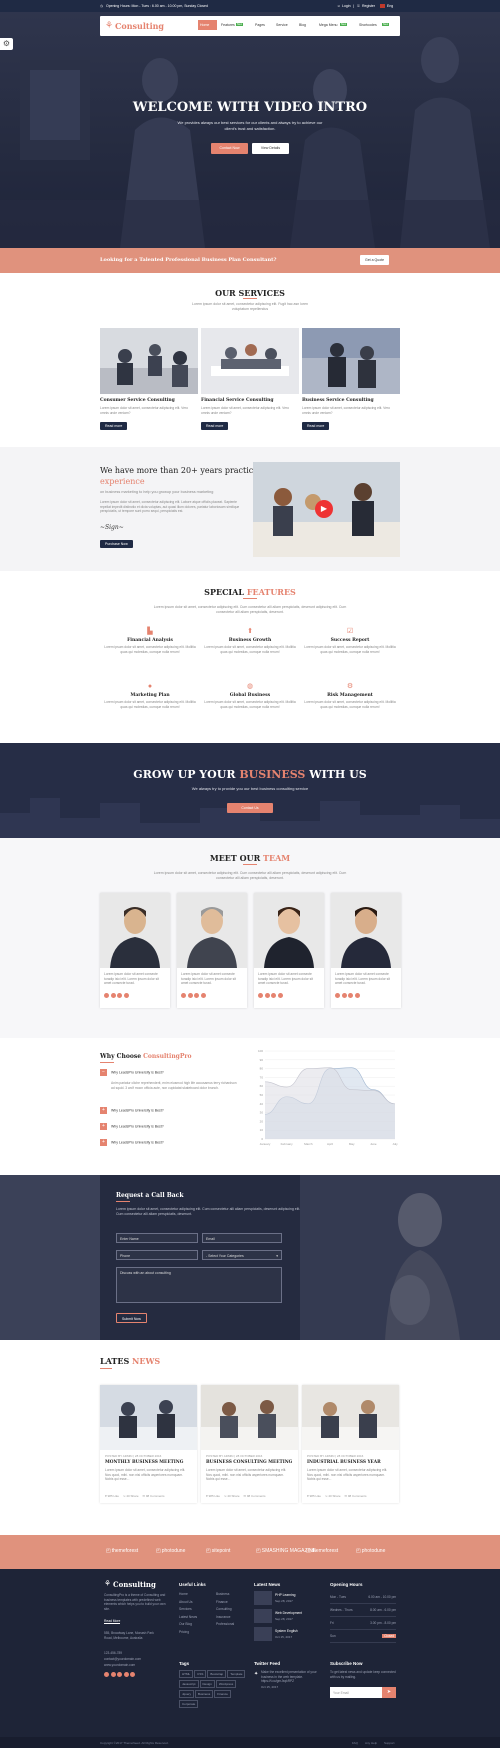 Image resolution: width=500 pixels, height=1748 pixels. Describe the element at coordinates (225, 1610) in the screenshot. I see `footer-link: Consulting` at that location.